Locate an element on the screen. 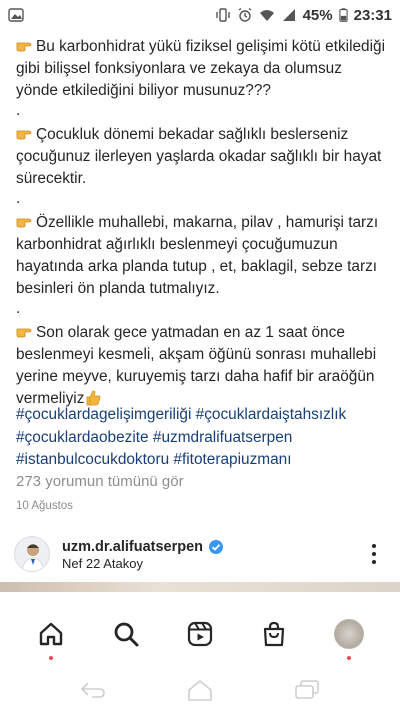 The width and height of the screenshot is (400, 711). username-row: uzm.dr.alifuatserpen is located at coordinates (143, 547).